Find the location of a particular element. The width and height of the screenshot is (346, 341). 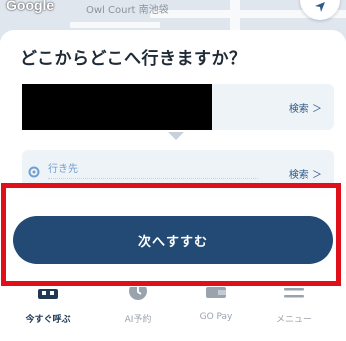

redacted-origin-address is located at coordinates (117, 107).